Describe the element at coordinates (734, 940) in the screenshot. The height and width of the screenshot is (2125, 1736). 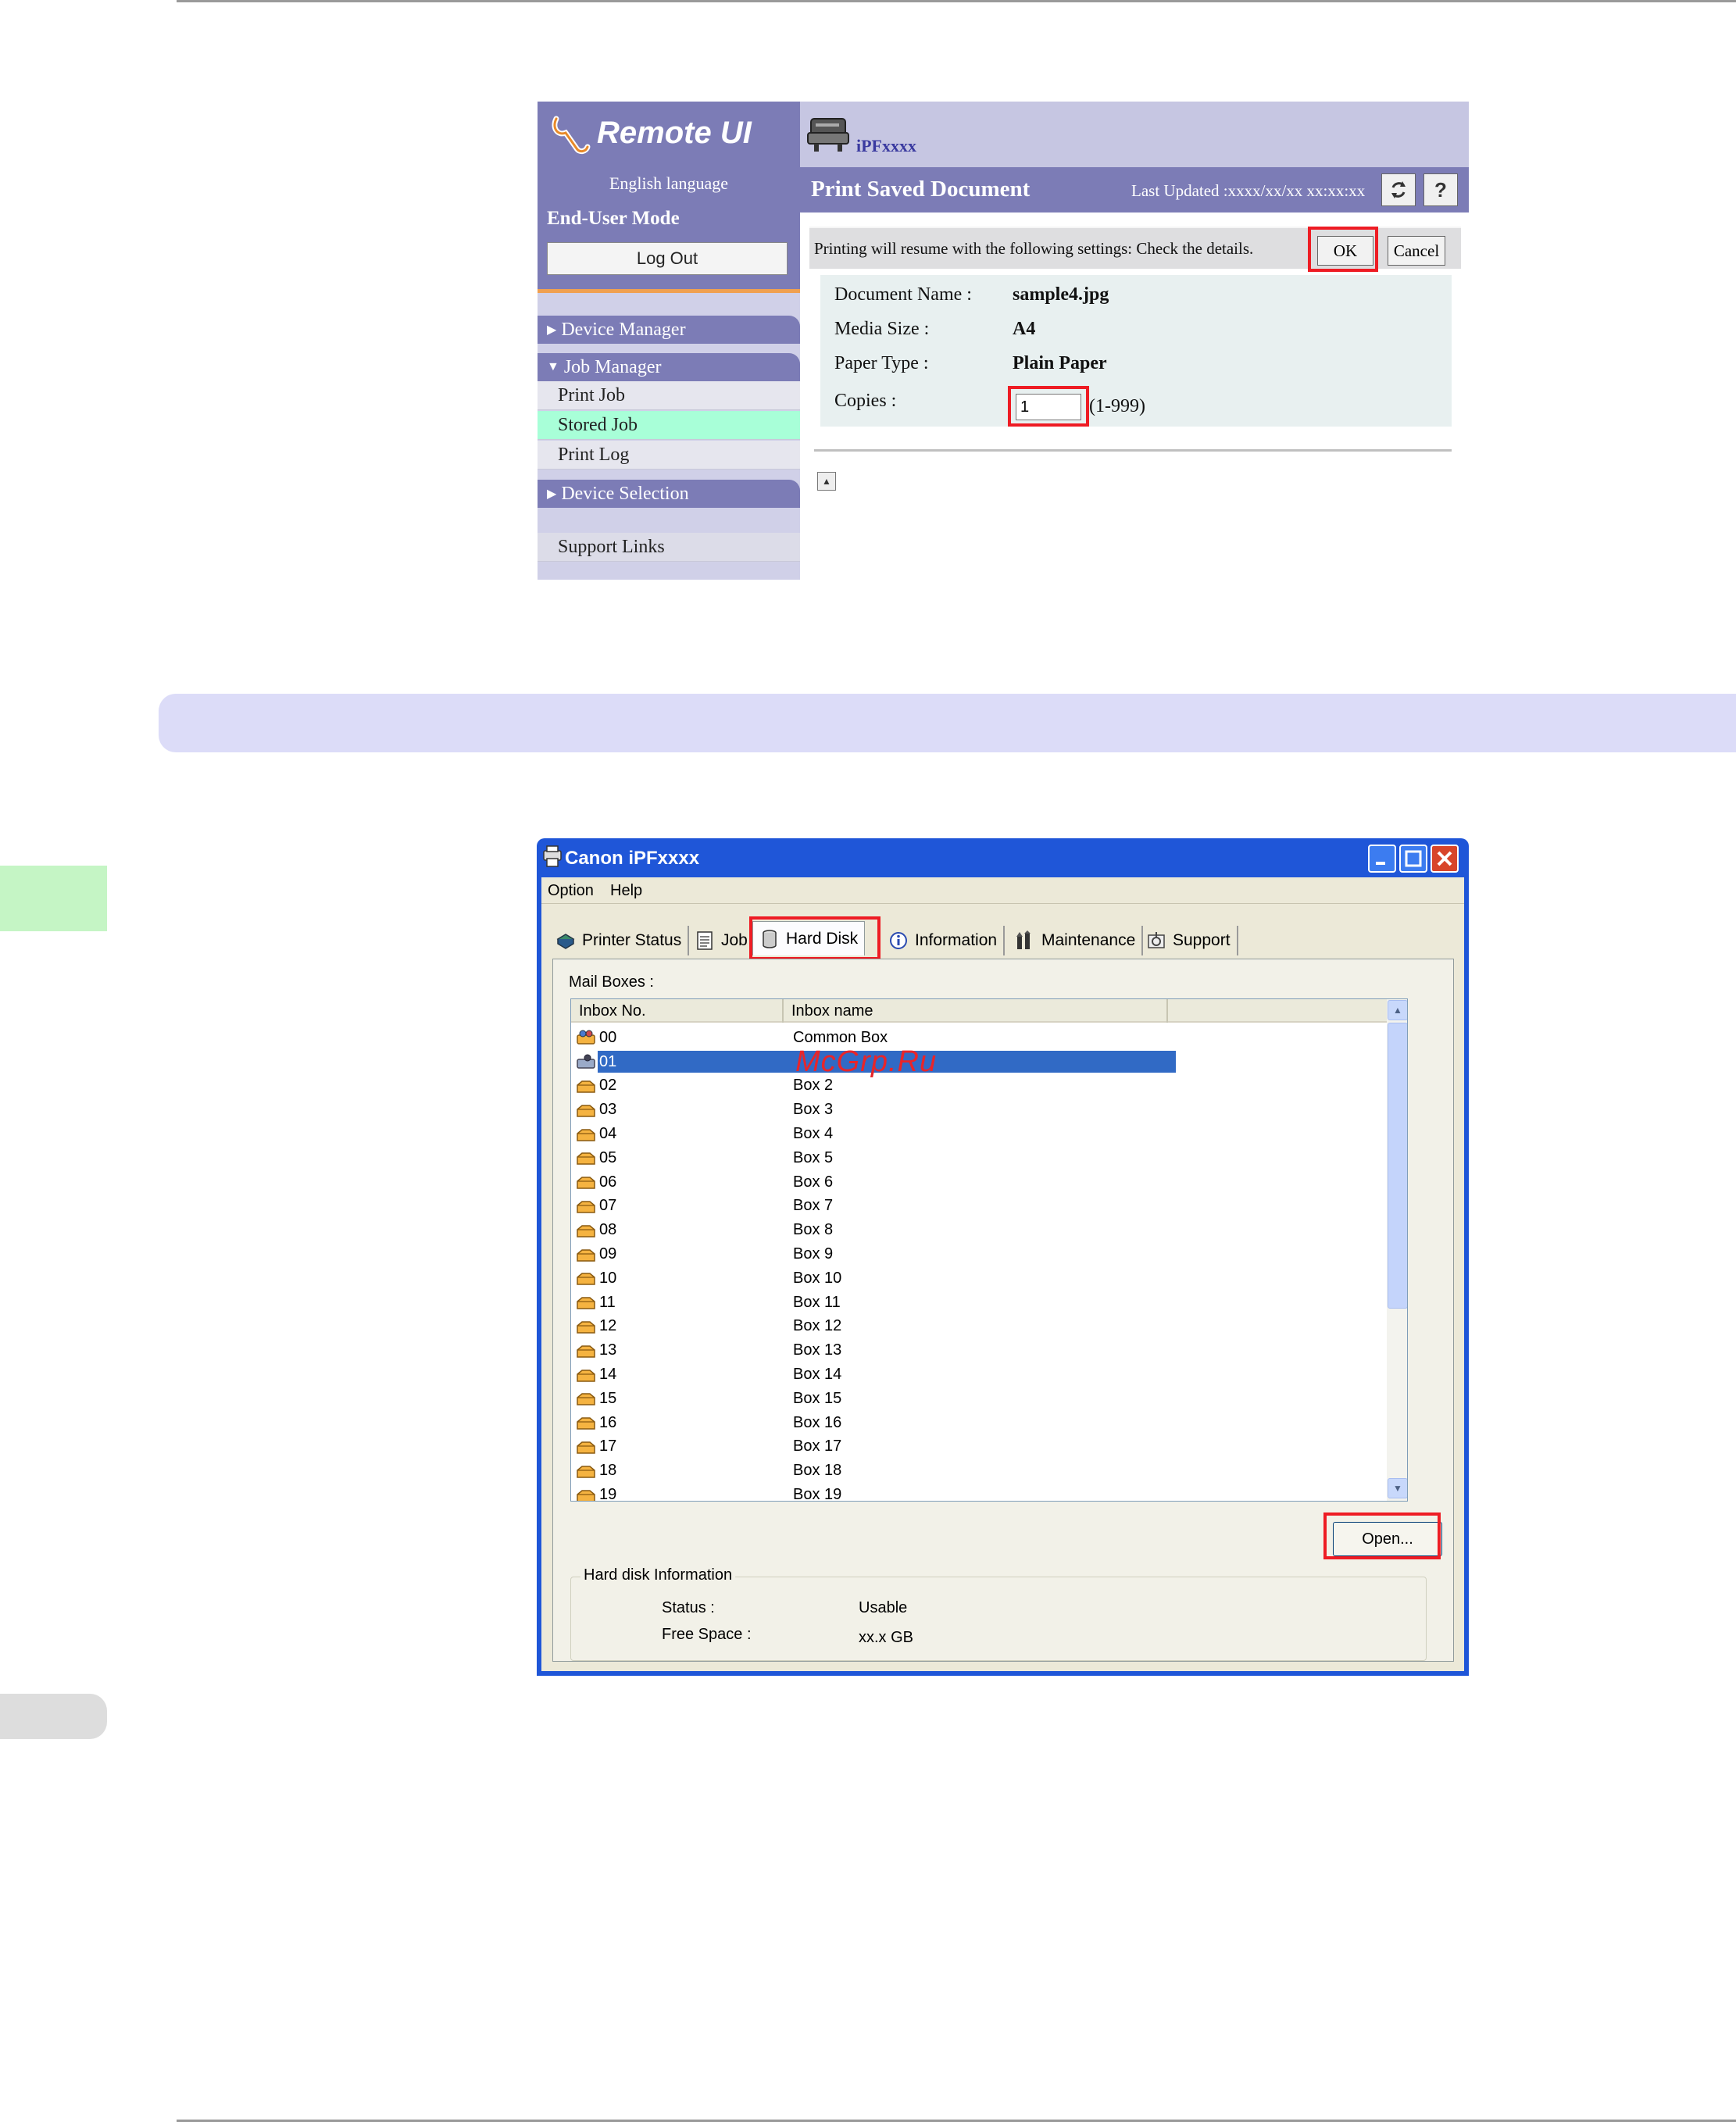
I see `tab-job-label: Job` at that location.